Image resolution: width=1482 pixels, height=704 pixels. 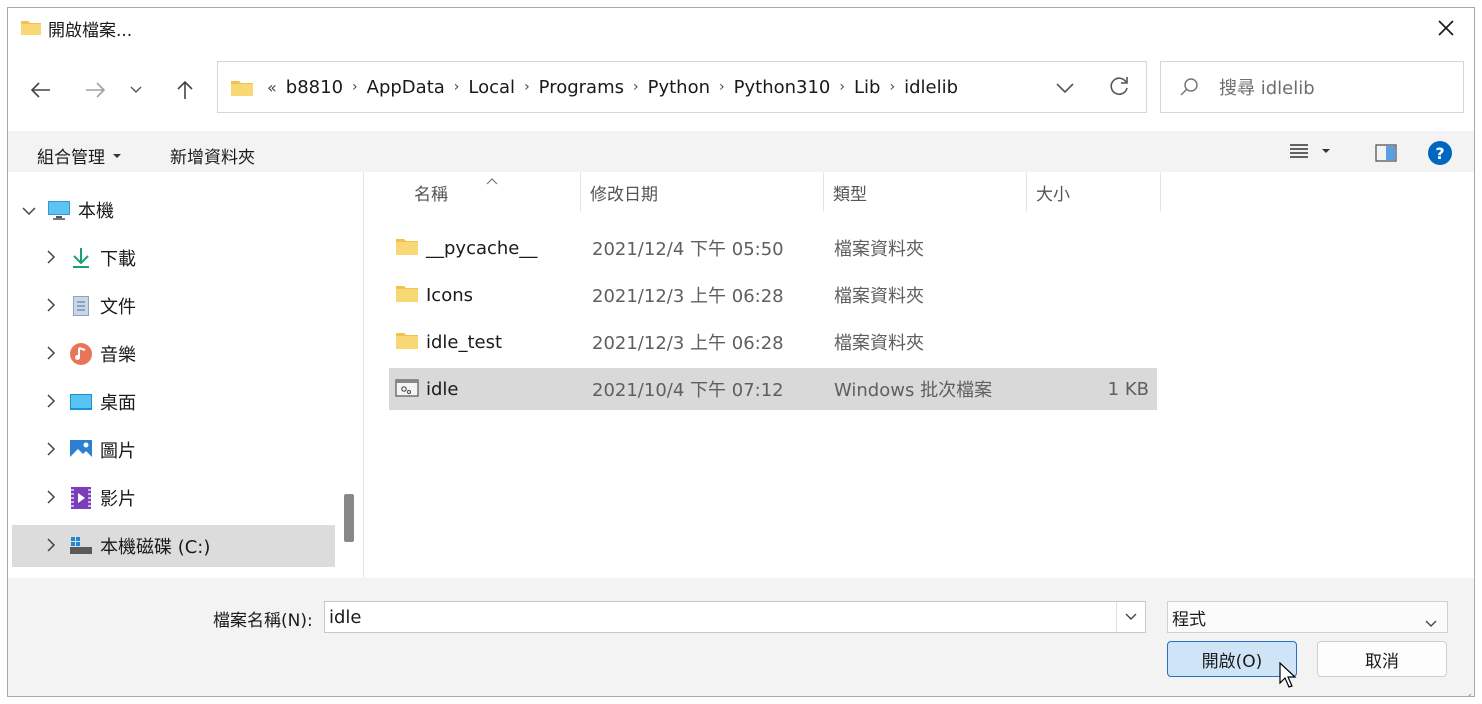 I want to click on cancel-button: 取消, so click(x=1382, y=659).